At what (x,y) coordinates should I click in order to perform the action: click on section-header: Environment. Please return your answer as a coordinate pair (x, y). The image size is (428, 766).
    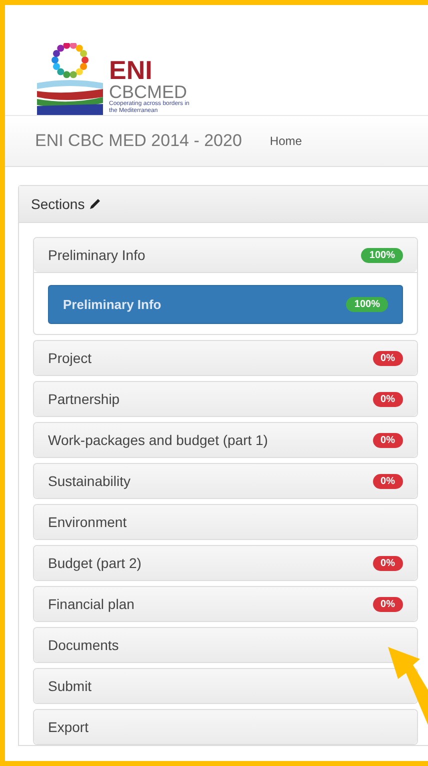
    Looking at the image, I should click on (225, 522).